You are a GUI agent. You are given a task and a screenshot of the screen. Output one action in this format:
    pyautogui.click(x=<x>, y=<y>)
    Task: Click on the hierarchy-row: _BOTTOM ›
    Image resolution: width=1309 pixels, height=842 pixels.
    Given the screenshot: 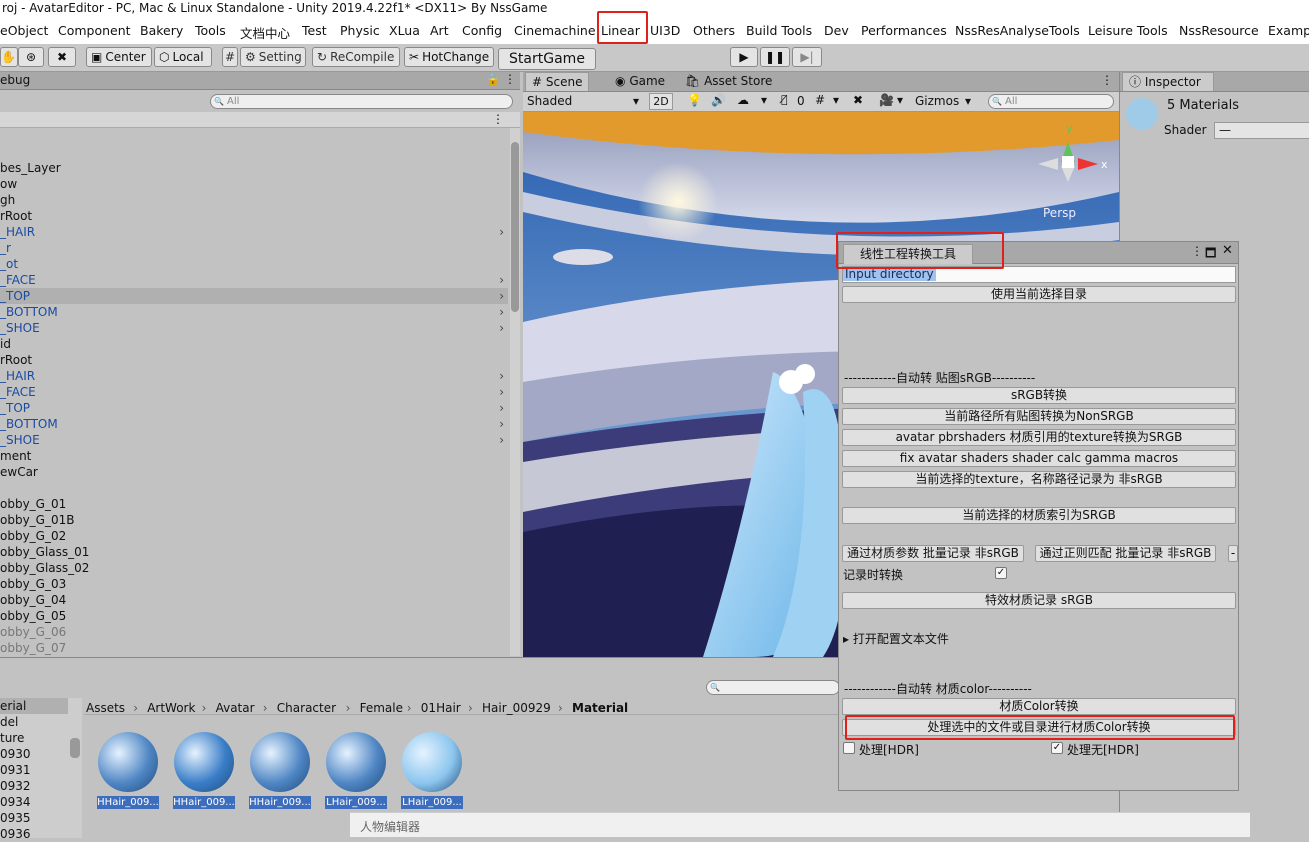 What is the action you would take?
    pyautogui.click(x=254, y=424)
    